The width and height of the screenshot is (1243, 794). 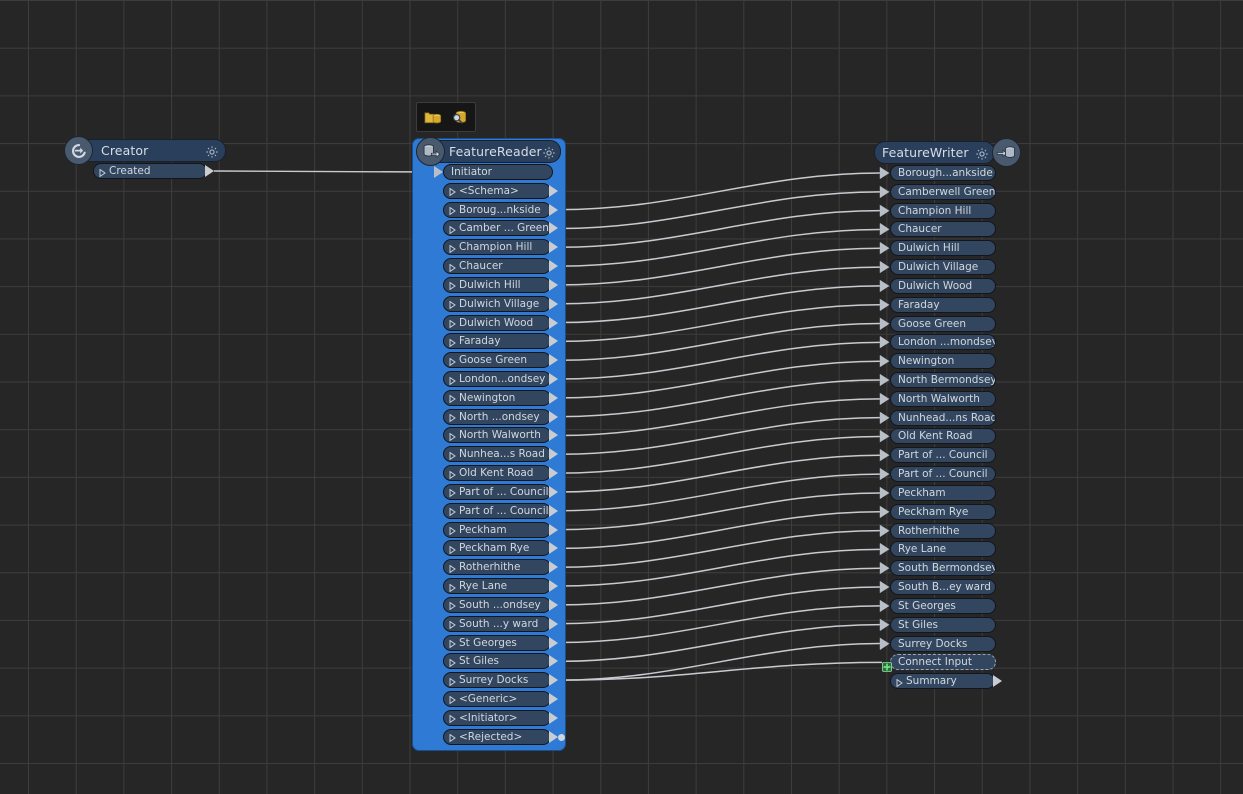 I want to click on port-row-input: Rotherhithe, so click(x=943, y=530).